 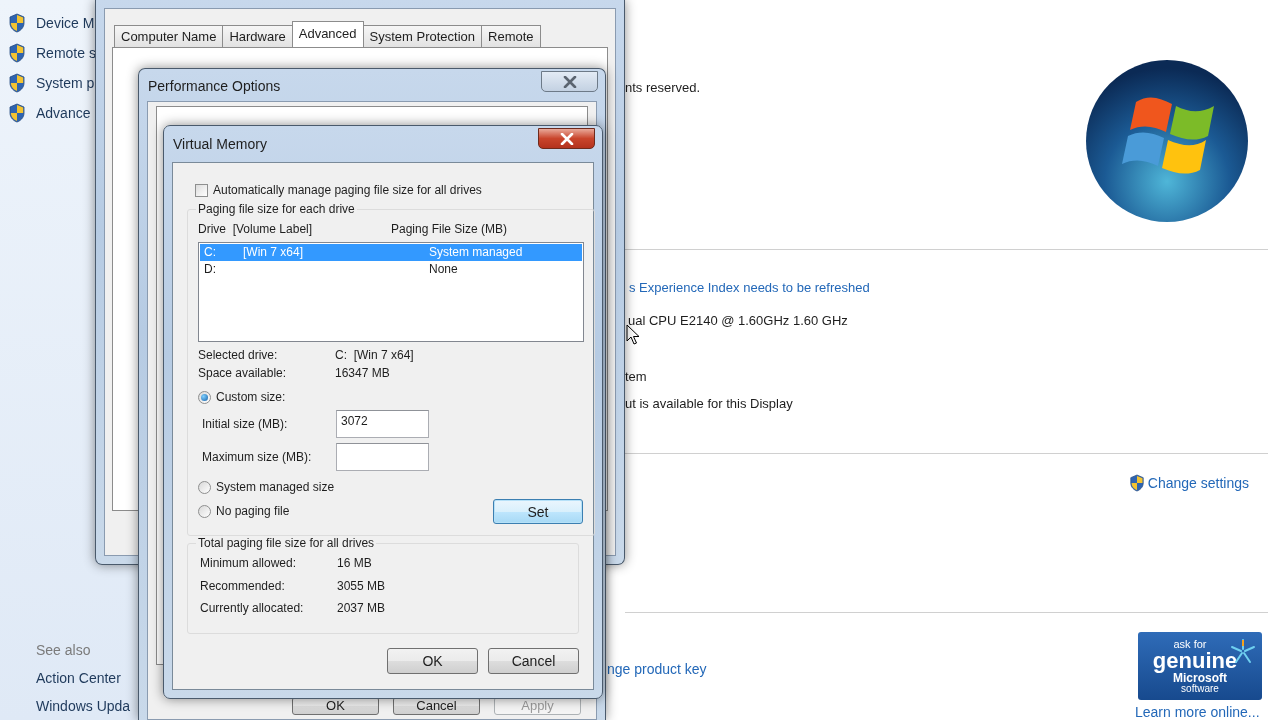 I want to click on drive-letter: C:, so click(x=210, y=252).